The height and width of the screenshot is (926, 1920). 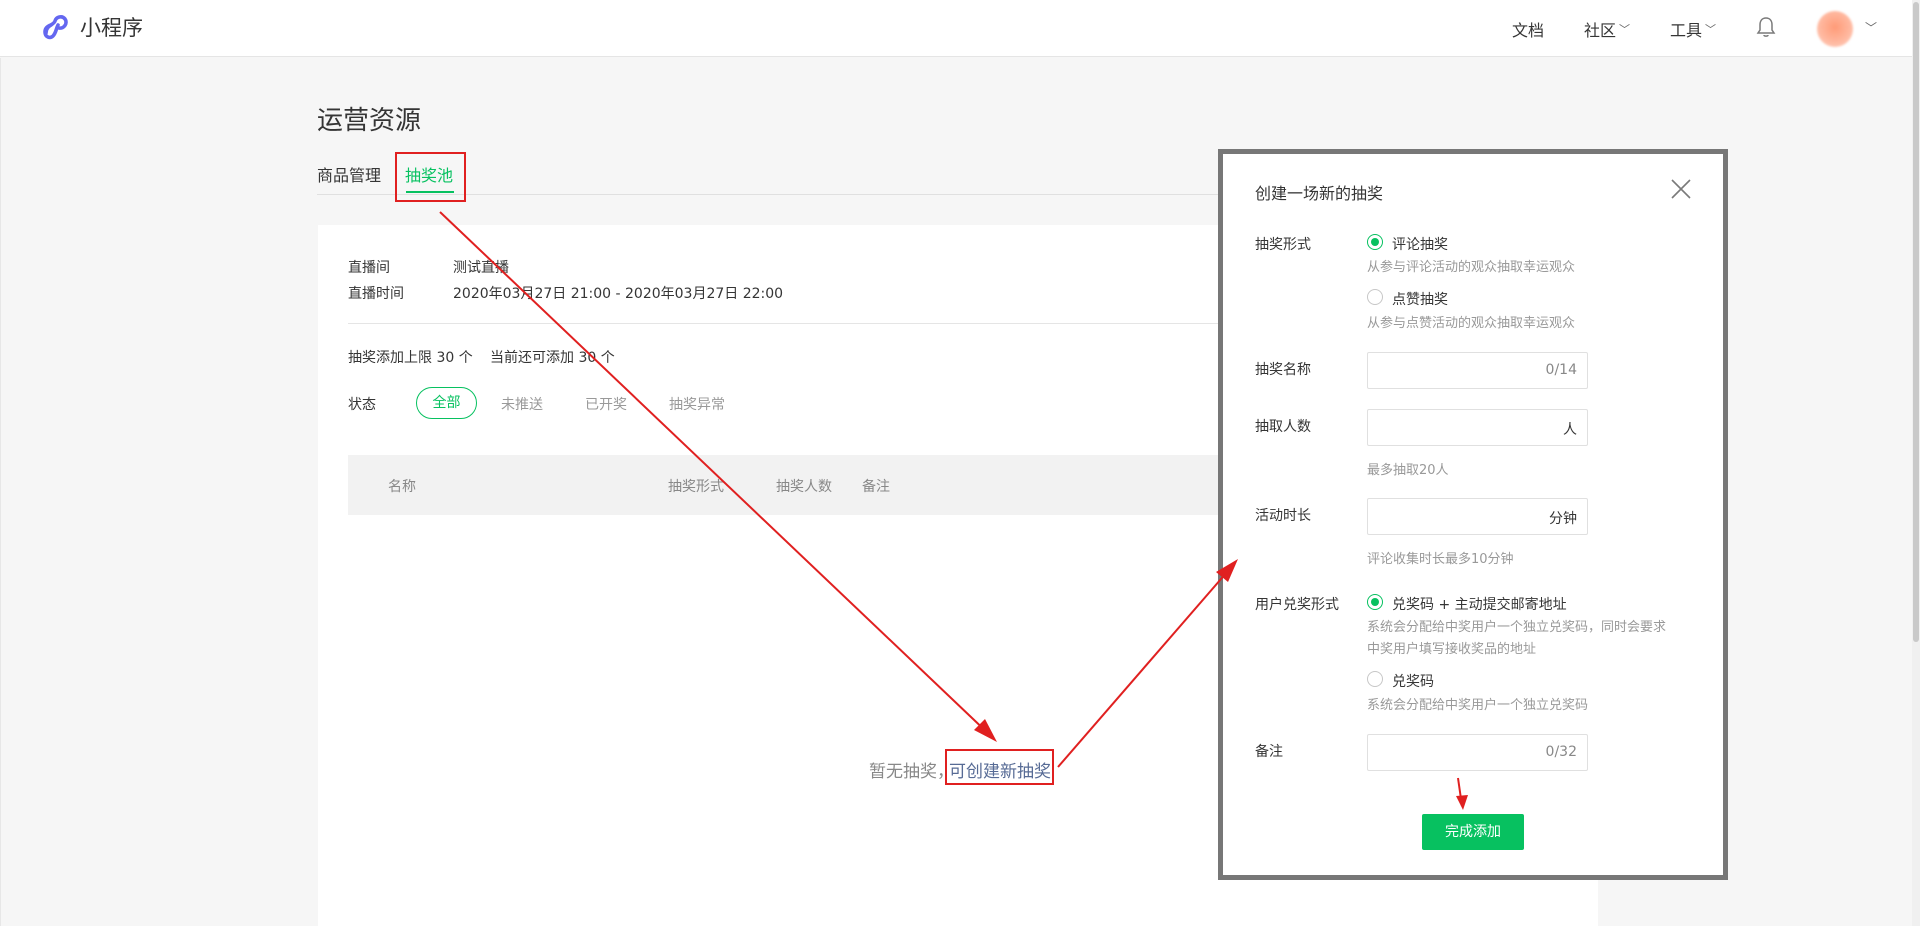 I want to click on nav-tools: 工具 ﹀, so click(x=1693, y=29).